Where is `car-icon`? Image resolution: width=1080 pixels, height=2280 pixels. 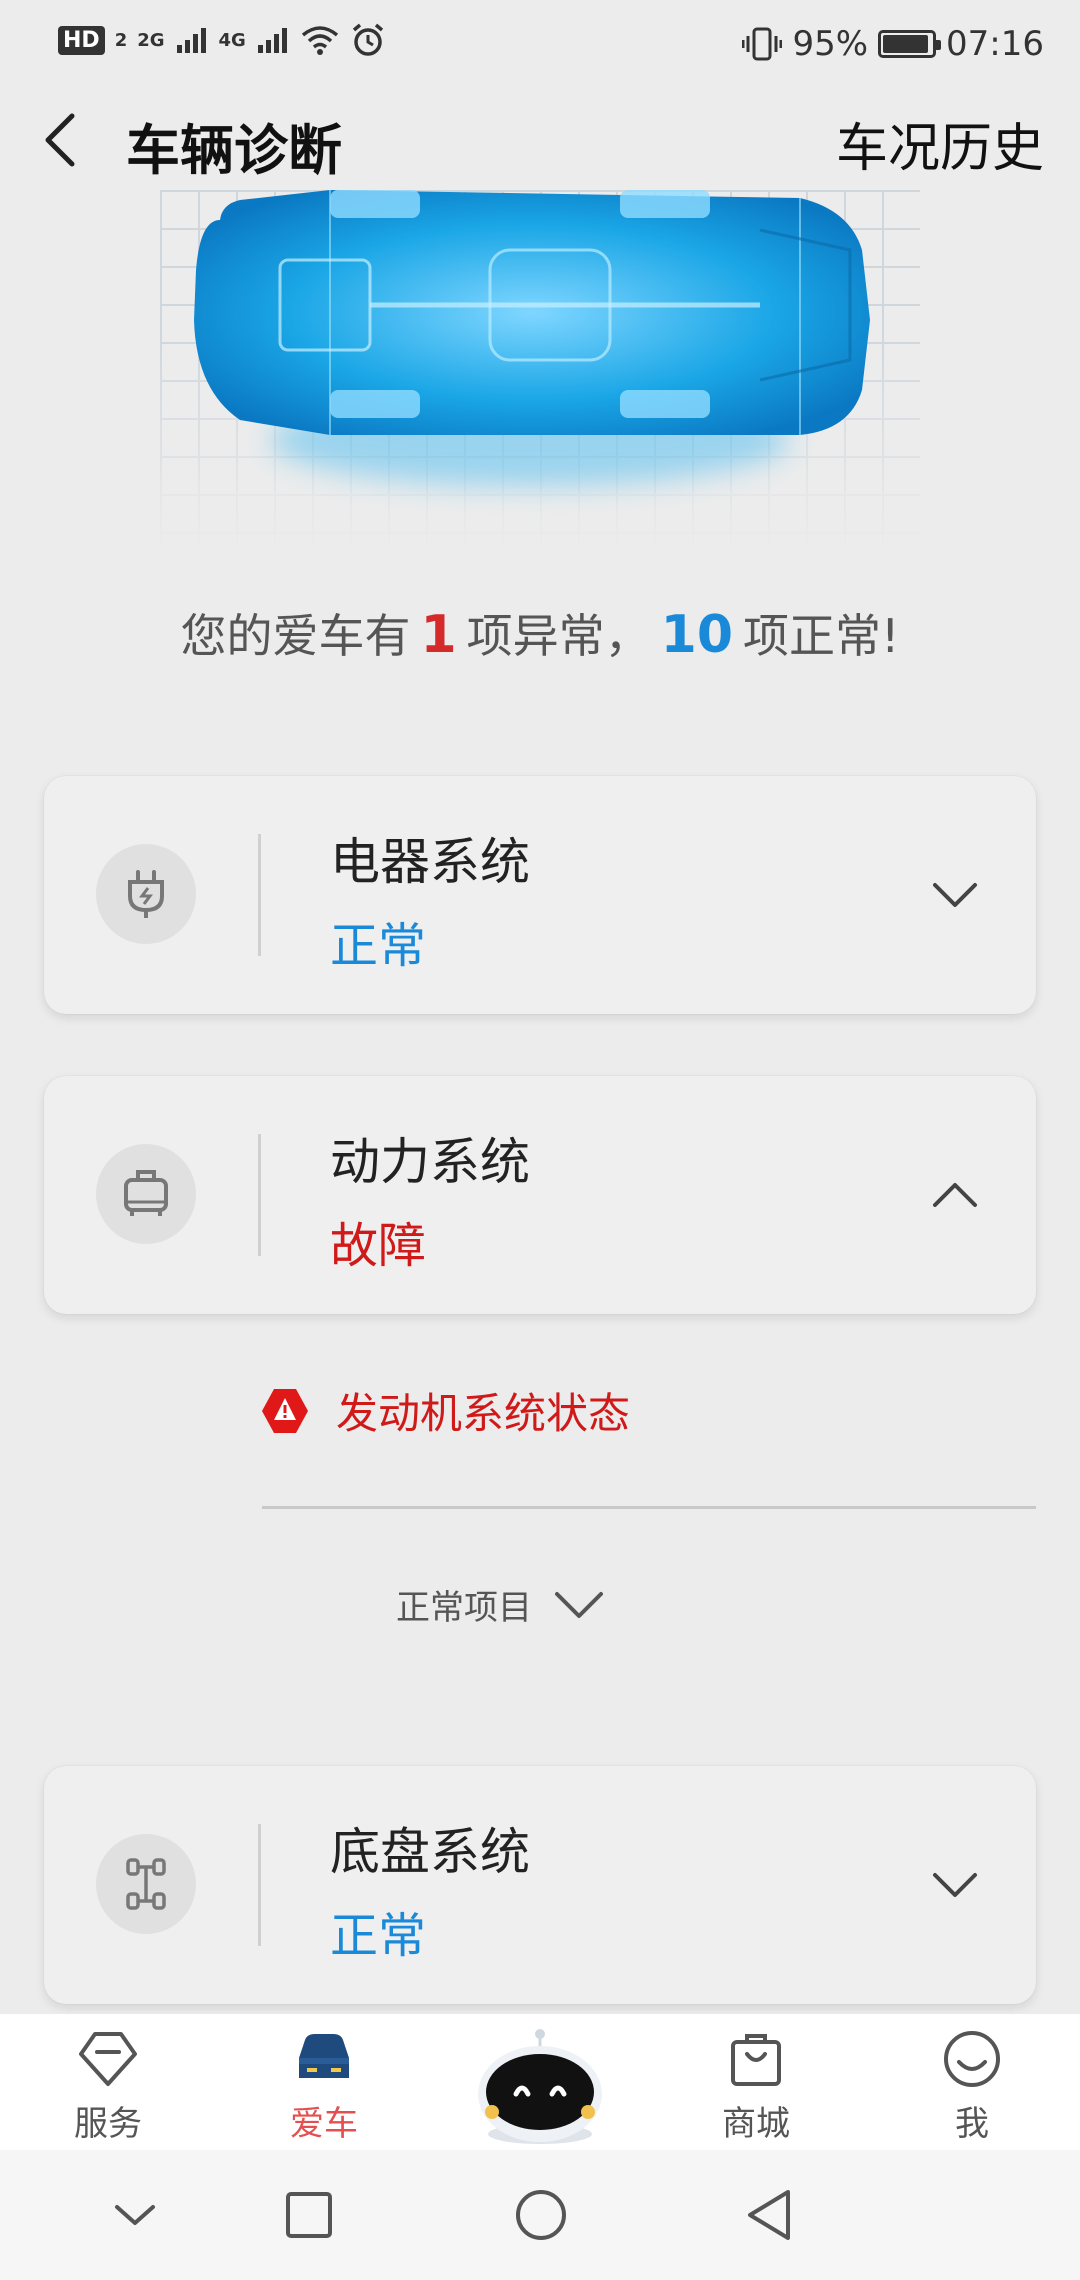 car-icon is located at coordinates (324, 2056).